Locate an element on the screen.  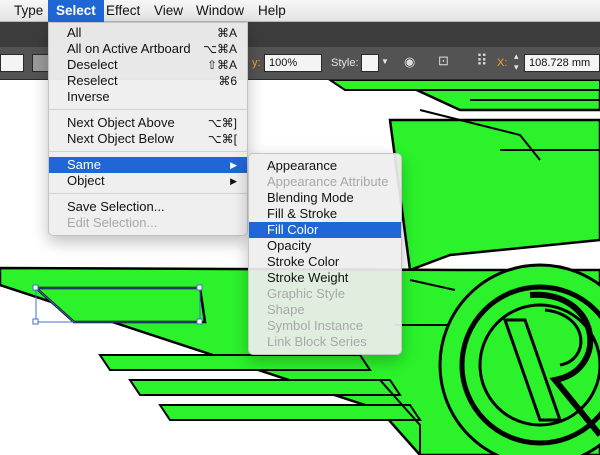
x-label: X: is located at coordinates (502, 63).